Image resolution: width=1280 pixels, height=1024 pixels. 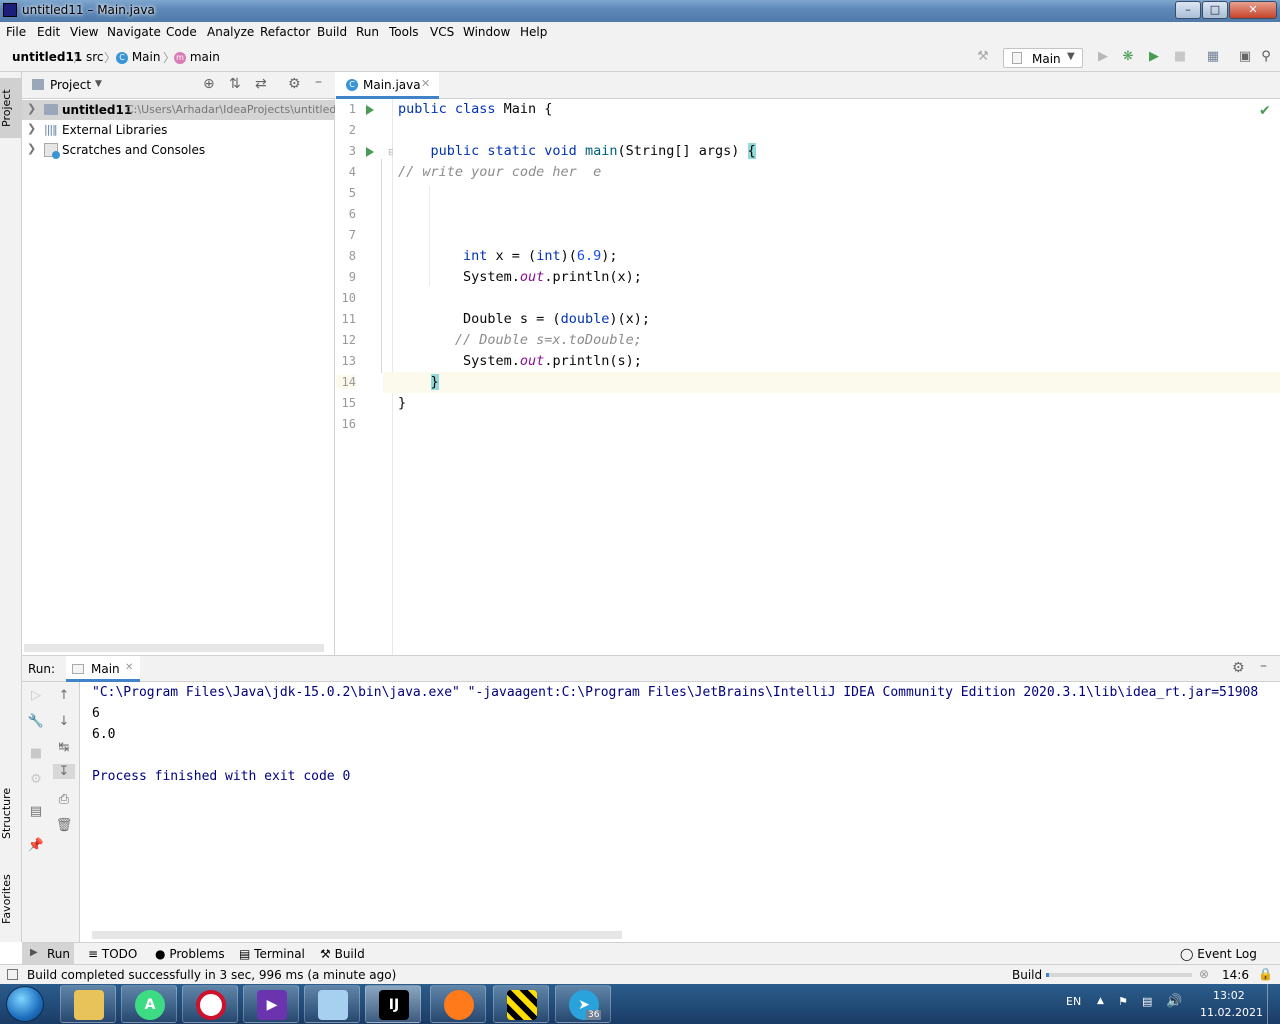 What do you see at coordinates (36, 845) in the screenshot?
I see `pin-icon: 📌` at bounding box center [36, 845].